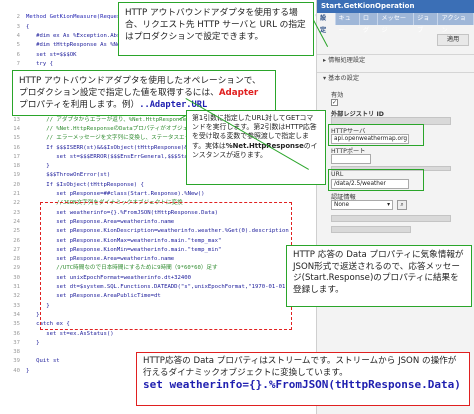  I want to click on line-number: 40, so click(16, 370).